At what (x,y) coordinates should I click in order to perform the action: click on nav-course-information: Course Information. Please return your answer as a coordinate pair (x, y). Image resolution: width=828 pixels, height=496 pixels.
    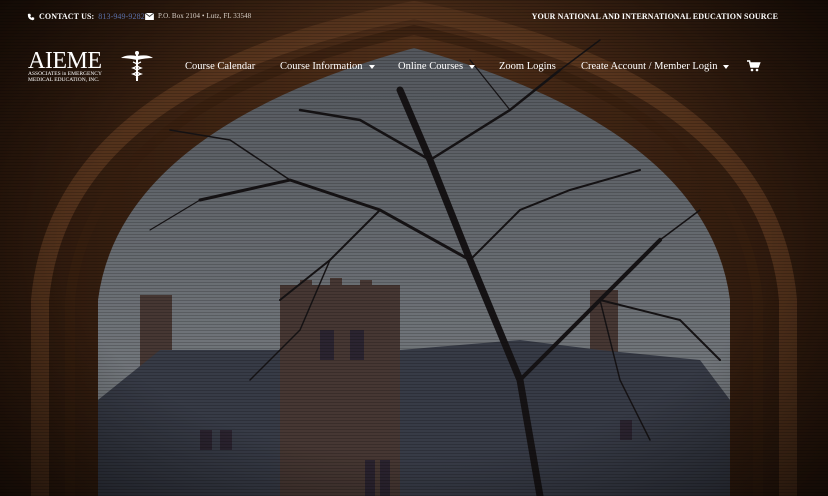
    Looking at the image, I should click on (327, 66).